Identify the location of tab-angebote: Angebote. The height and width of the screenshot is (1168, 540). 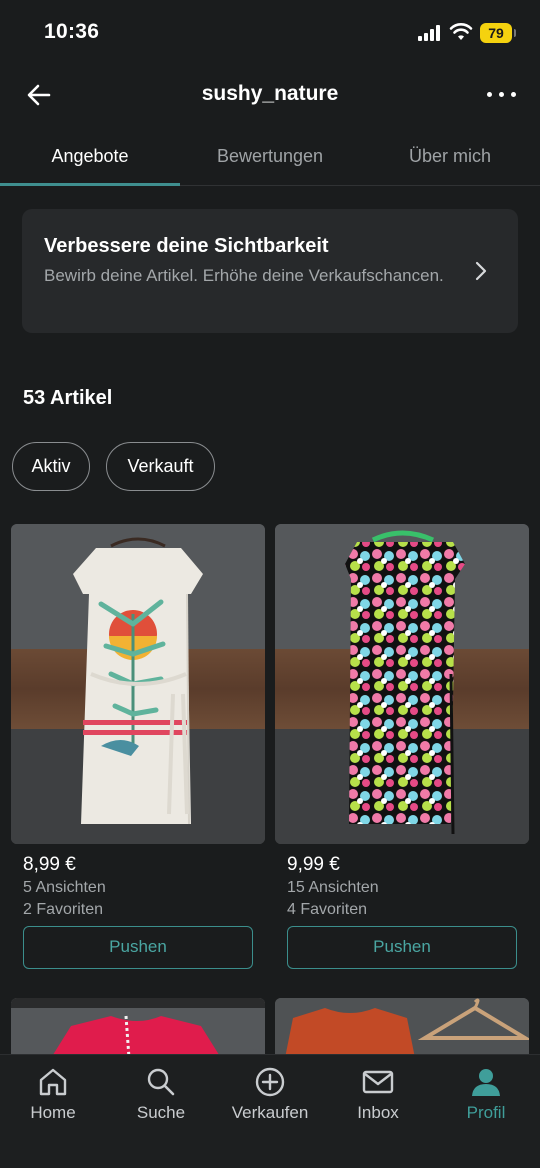
(90, 156).